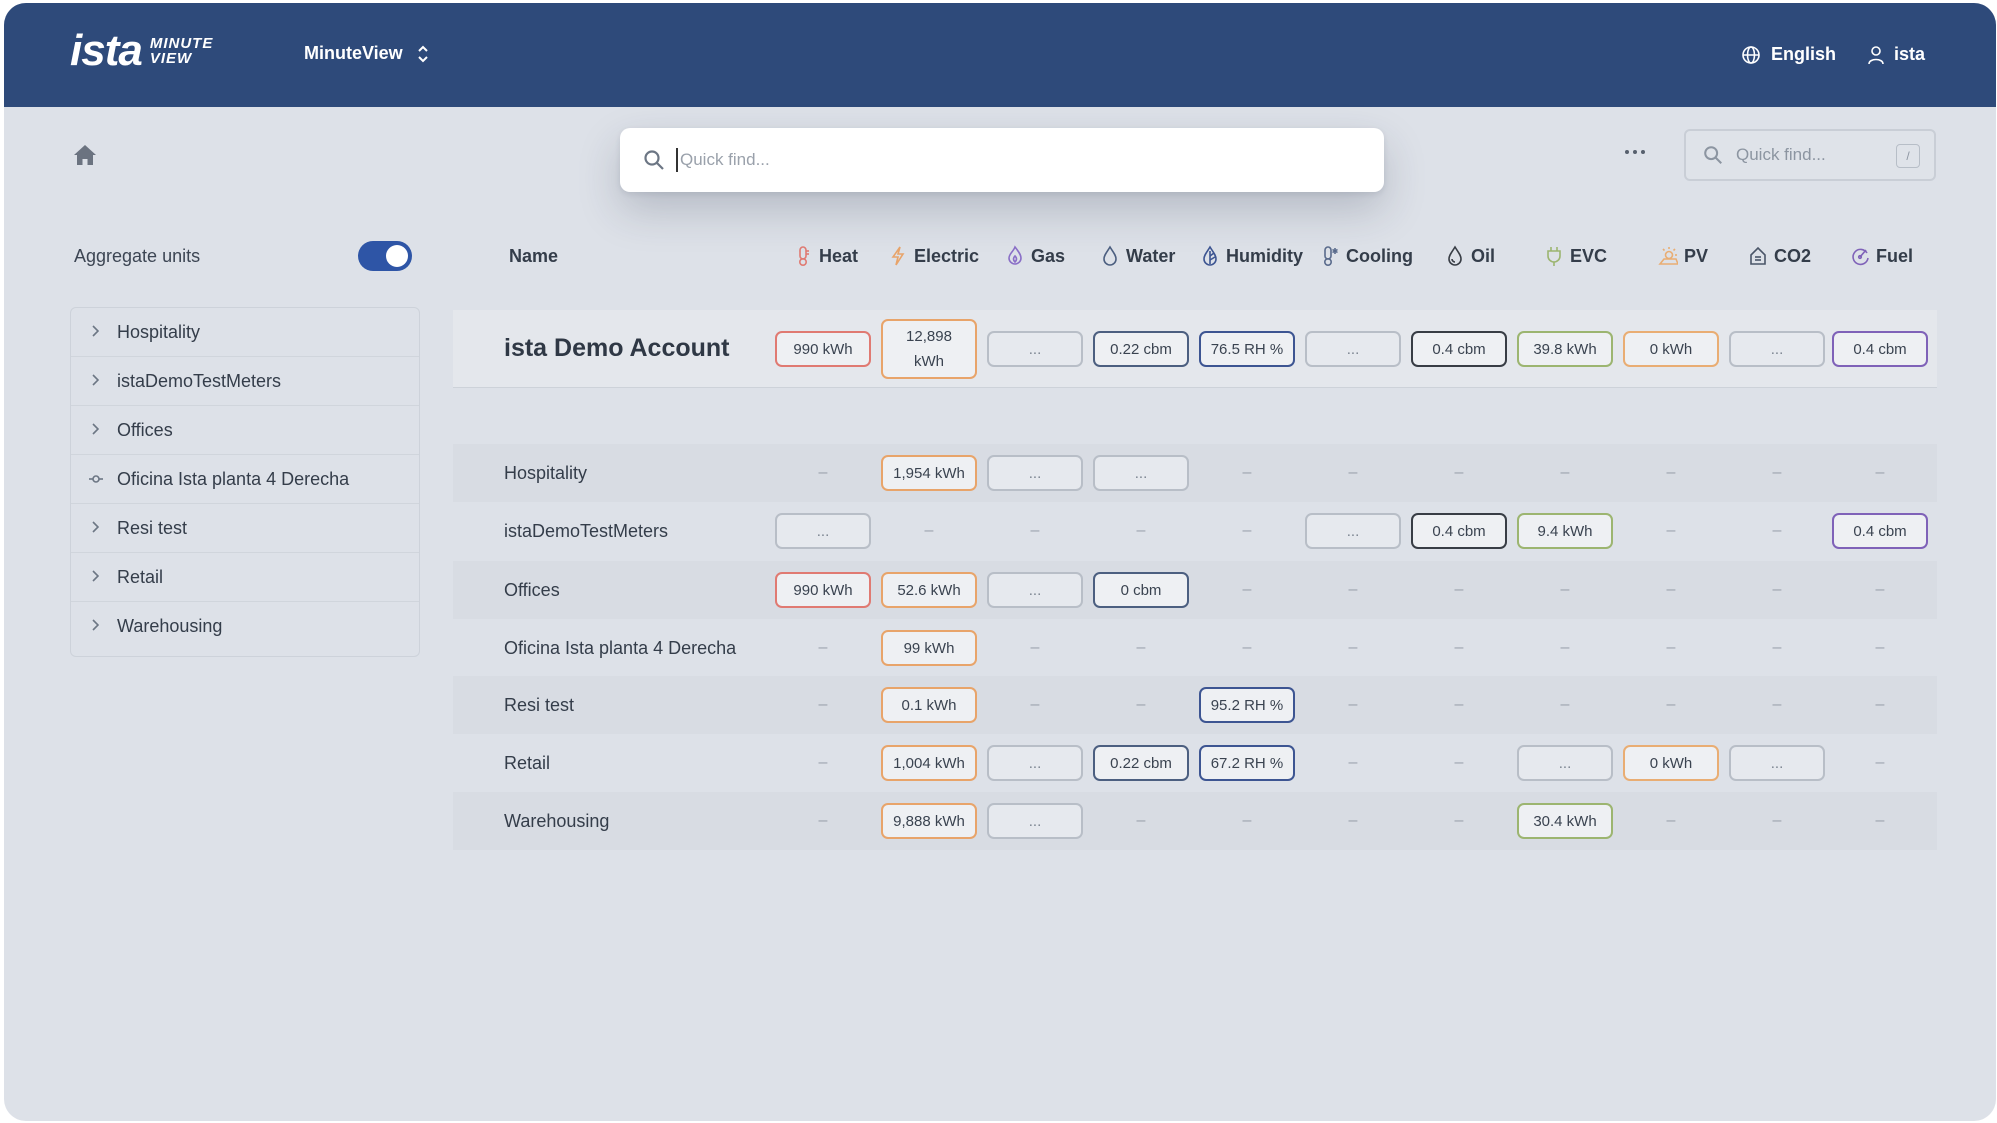 This screenshot has width=1997, height=1123. What do you see at coordinates (929, 705) in the screenshot?
I see `value-pill: 0.1 kWh` at bounding box center [929, 705].